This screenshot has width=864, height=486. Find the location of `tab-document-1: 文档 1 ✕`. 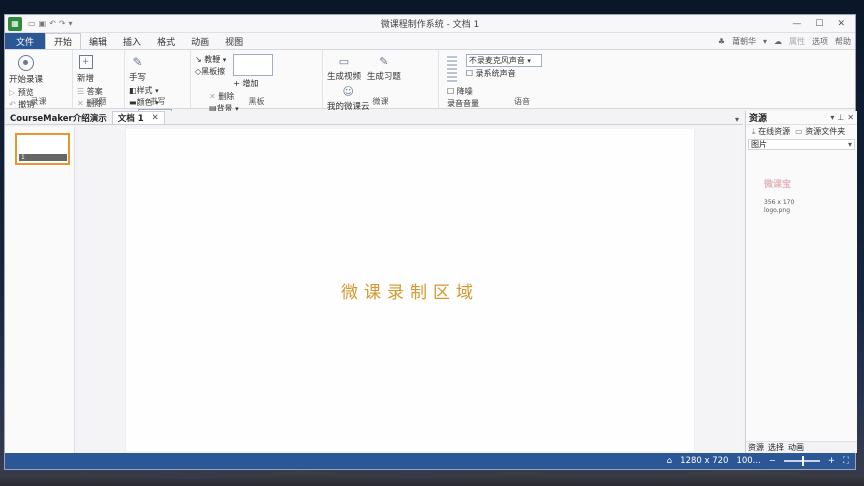

tab-document-1: 文档 1 ✕ is located at coordinates (138, 117).